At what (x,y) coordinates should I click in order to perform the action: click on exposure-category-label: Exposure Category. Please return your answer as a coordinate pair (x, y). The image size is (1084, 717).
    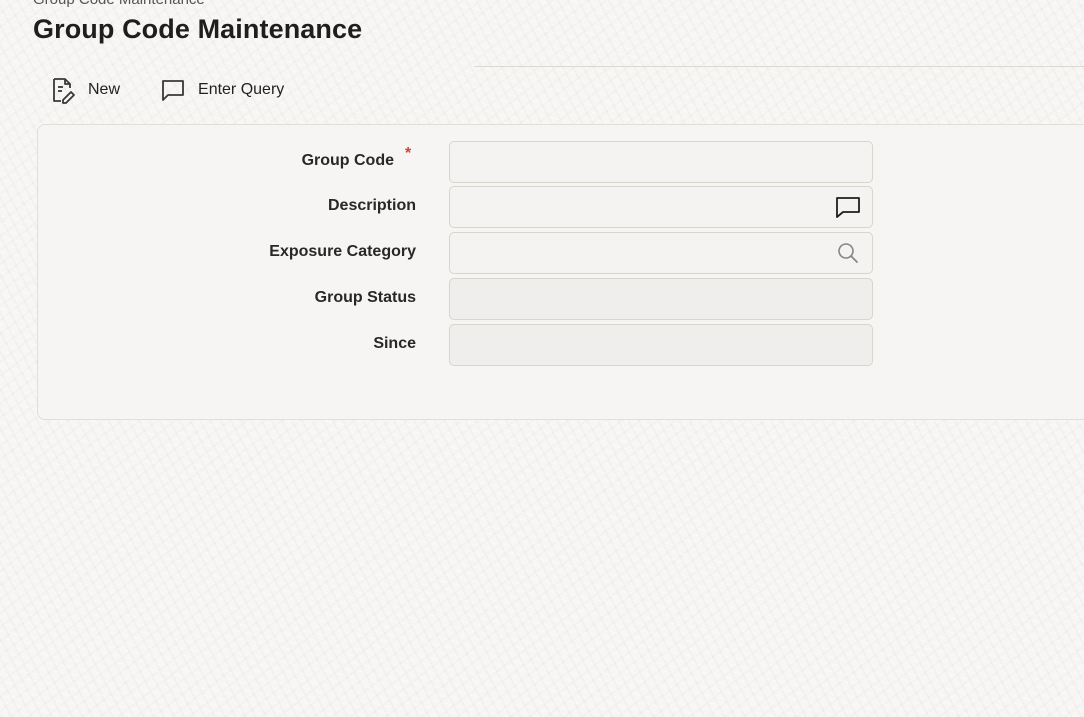
    Looking at the image, I should click on (342, 251).